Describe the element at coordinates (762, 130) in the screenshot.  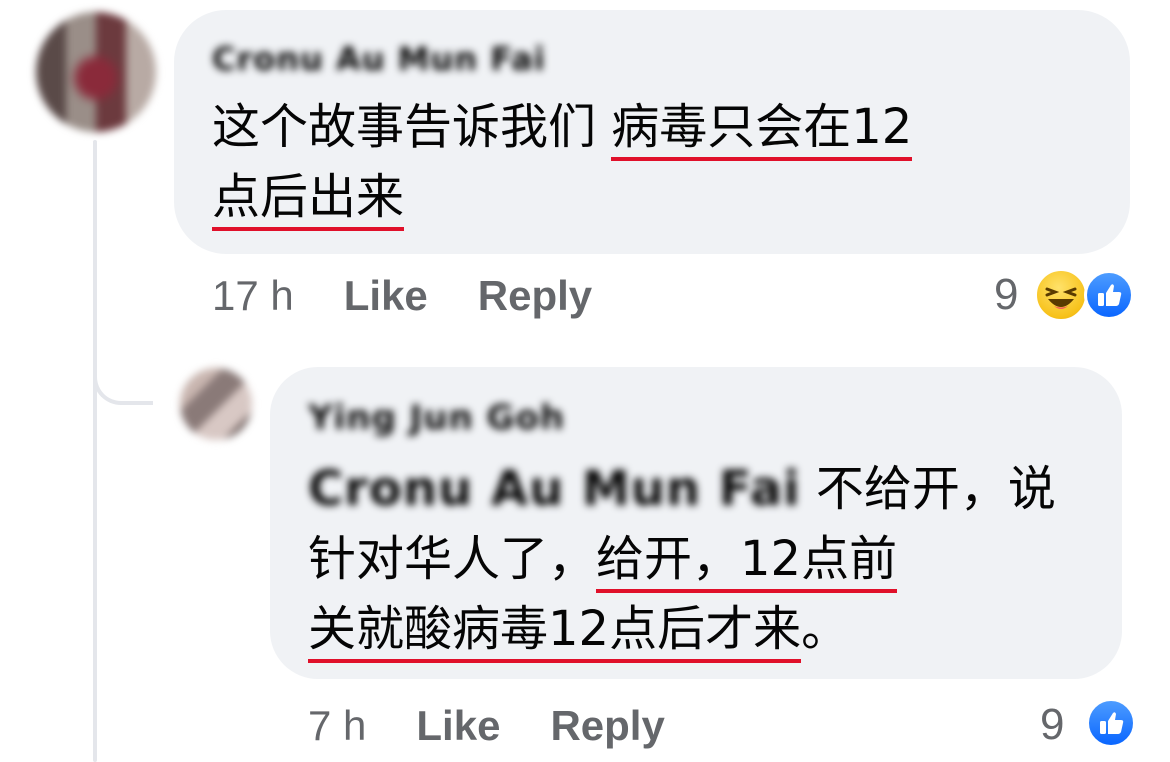
I see `comment-text-underlined: 病毒只会在12` at that location.